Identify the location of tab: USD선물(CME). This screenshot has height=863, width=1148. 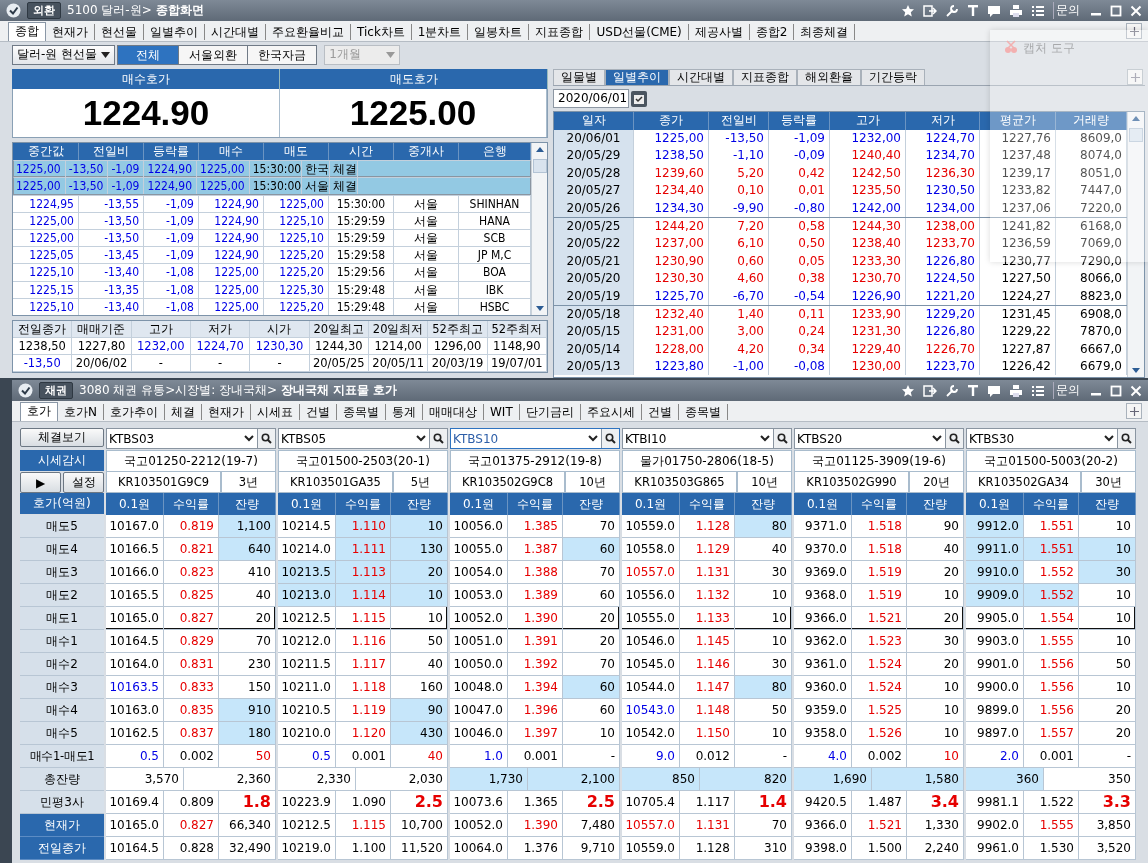
(639, 32).